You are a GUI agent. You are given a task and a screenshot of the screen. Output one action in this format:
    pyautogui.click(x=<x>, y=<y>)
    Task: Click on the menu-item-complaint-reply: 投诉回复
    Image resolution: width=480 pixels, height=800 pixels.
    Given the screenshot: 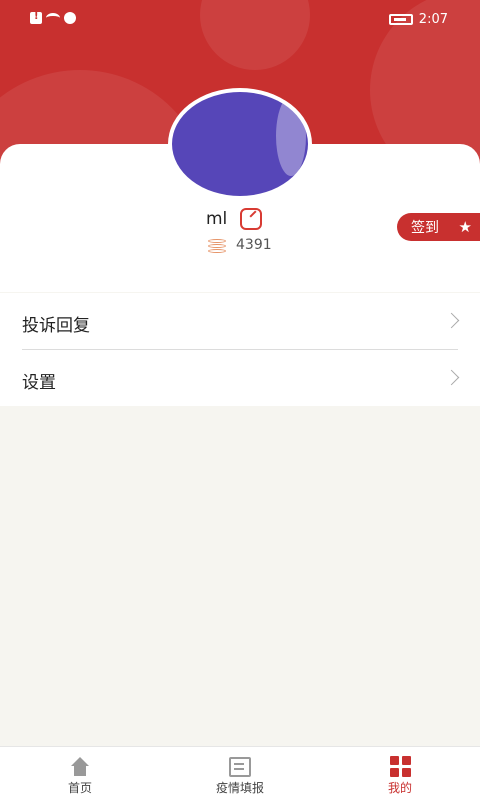 What is the action you would take?
    pyautogui.click(x=240, y=321)
    